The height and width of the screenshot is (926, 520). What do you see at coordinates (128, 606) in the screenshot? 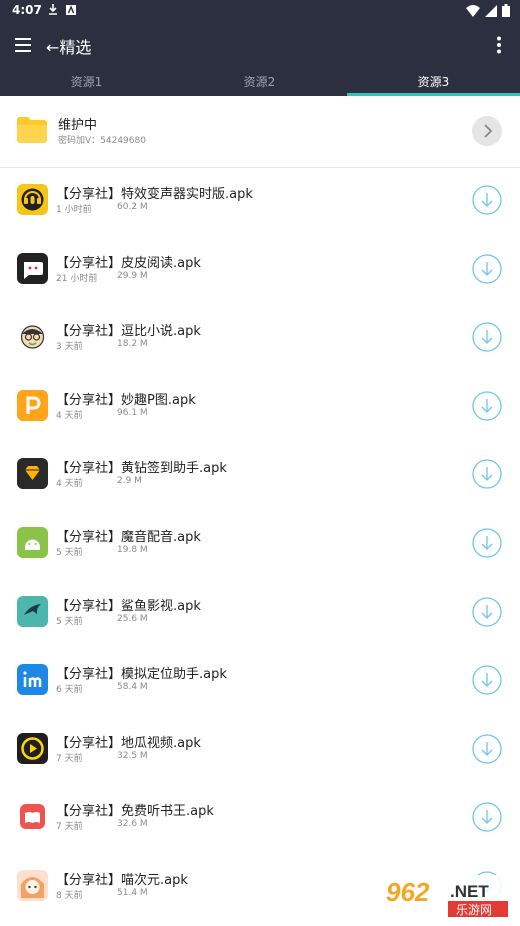
I see `file-name: 【分享社】鲨鱼影视.apk` at bounding box center [128, 606].